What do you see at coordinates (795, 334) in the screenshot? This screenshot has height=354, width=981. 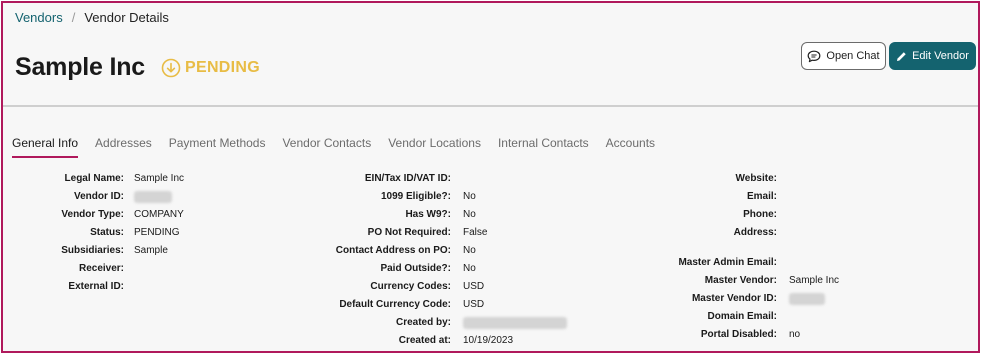 I see `field-value: no` at bounding box center [795, 334].